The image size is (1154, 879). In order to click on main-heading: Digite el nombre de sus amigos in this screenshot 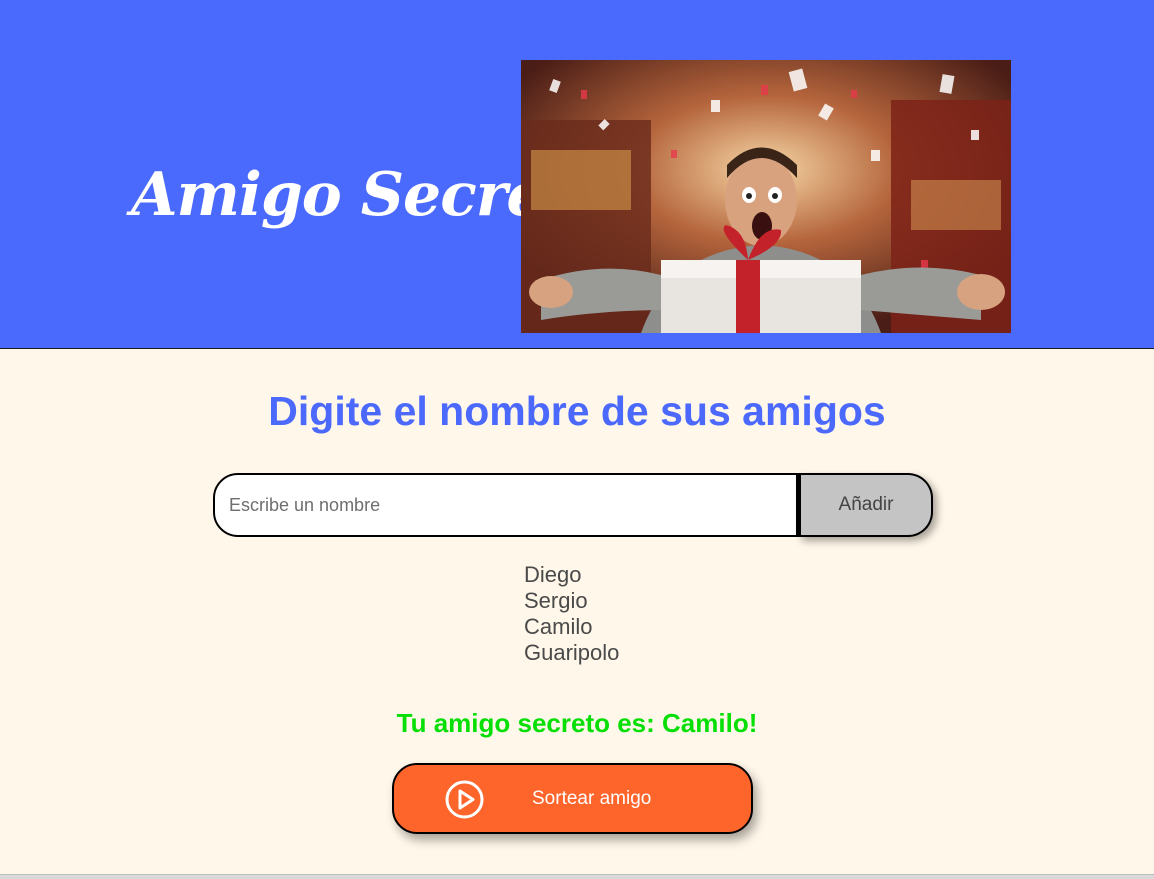, I will do `click(577, 411)`.